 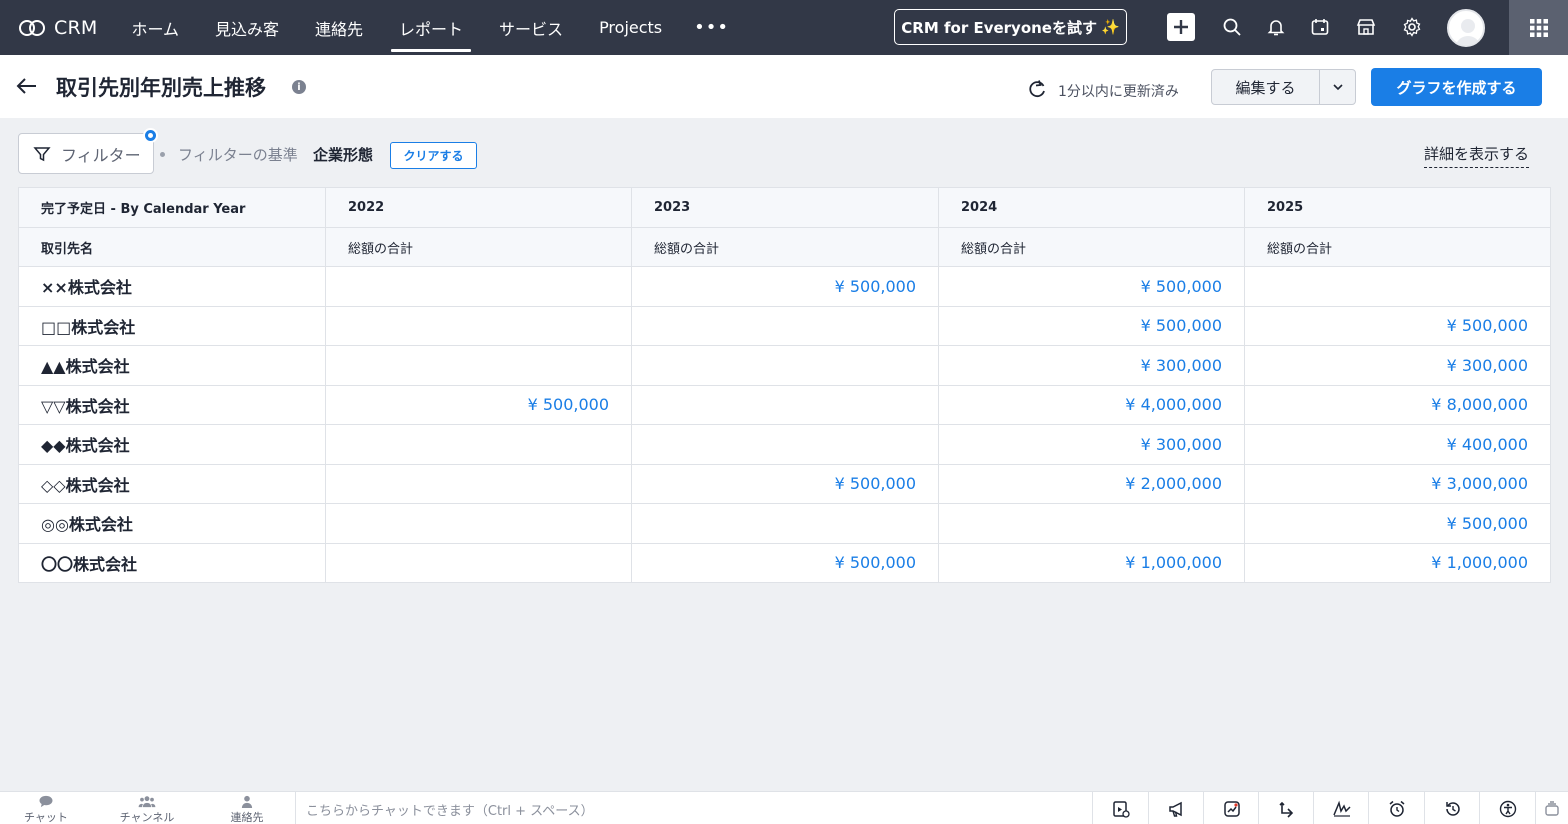 What do you see at coordinates (1507, 808) in the screenshot?
I see `accessibility-tool-button` at bounding box center [1507, 808].